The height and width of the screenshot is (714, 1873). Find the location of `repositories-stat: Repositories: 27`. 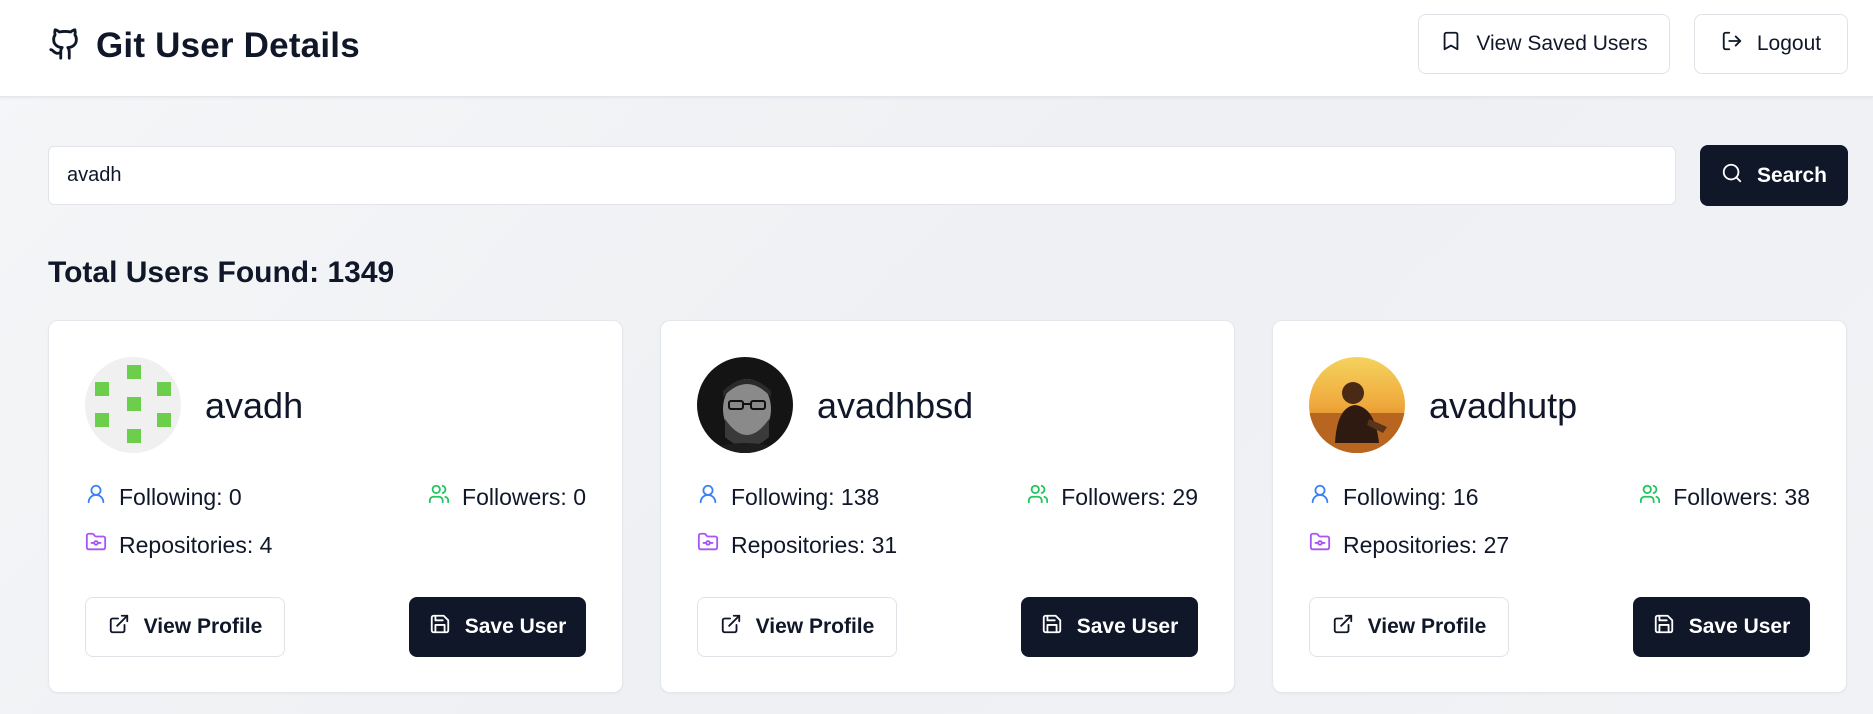

repositories-stat: Repositories: 27 is located at coordinates (1409, 545).